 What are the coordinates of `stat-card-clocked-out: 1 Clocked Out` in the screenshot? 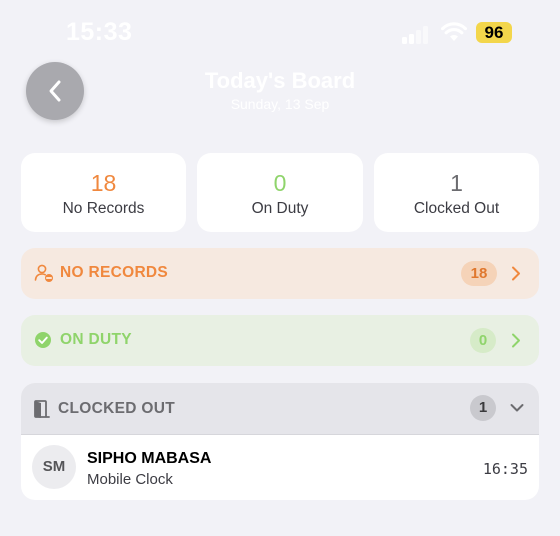 It's located at (456, 192).